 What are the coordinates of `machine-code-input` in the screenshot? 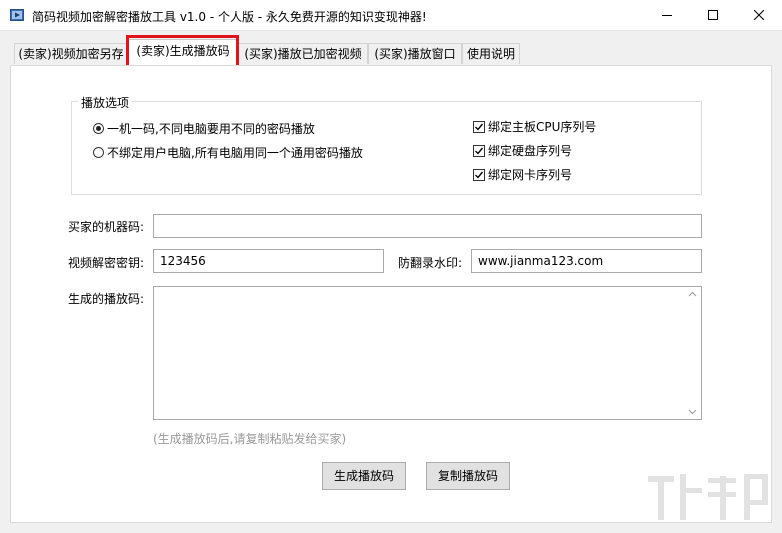 It's located at (427, 226).